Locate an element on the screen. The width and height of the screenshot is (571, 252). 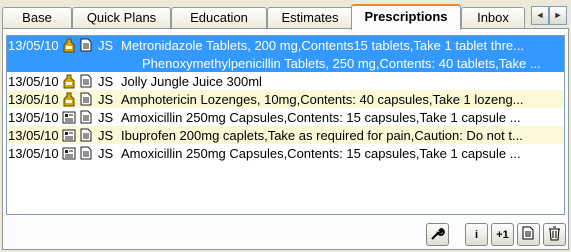
tab-base: Base is located at coordinates (37, 18).